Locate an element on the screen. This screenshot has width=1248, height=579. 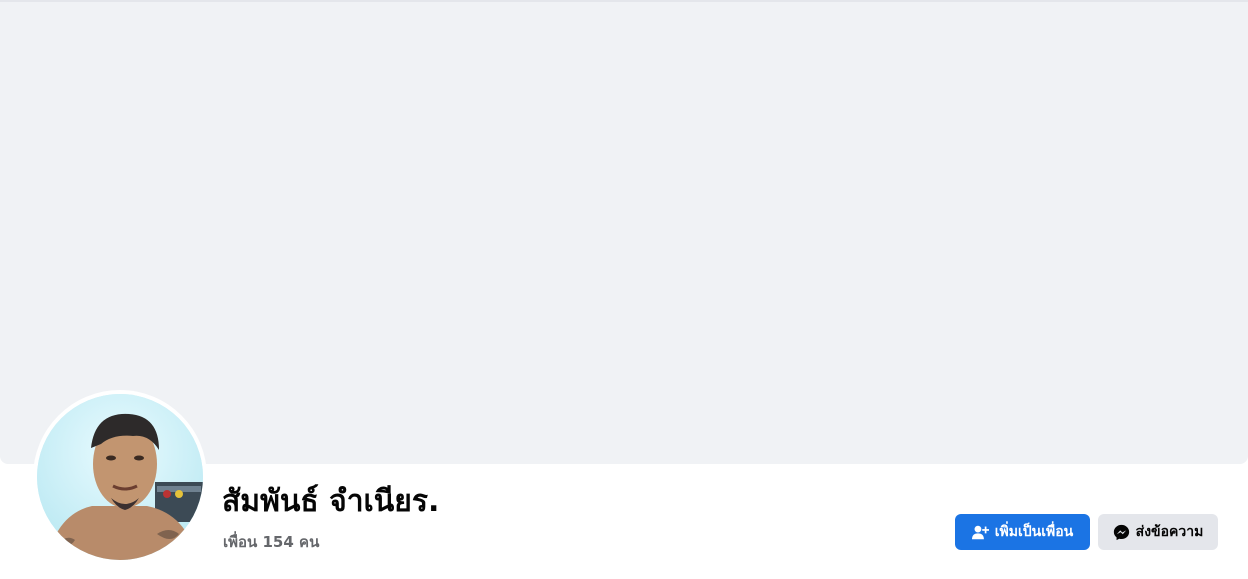
avatar is located at coordinates (120, 477).